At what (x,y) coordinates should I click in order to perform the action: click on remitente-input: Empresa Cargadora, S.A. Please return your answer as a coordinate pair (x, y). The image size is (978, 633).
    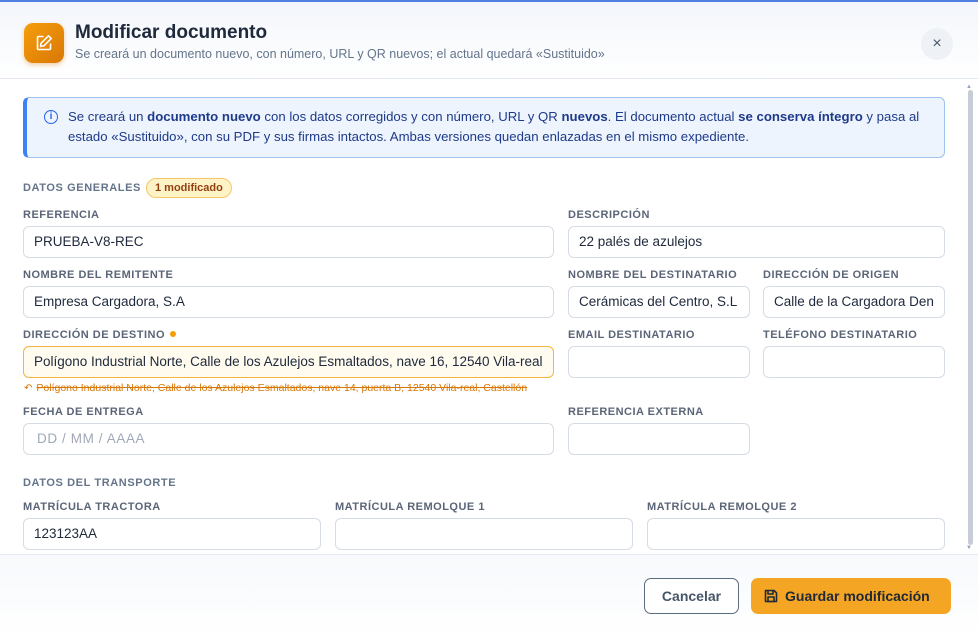
    Looking at the image, I should click on (288, 302).